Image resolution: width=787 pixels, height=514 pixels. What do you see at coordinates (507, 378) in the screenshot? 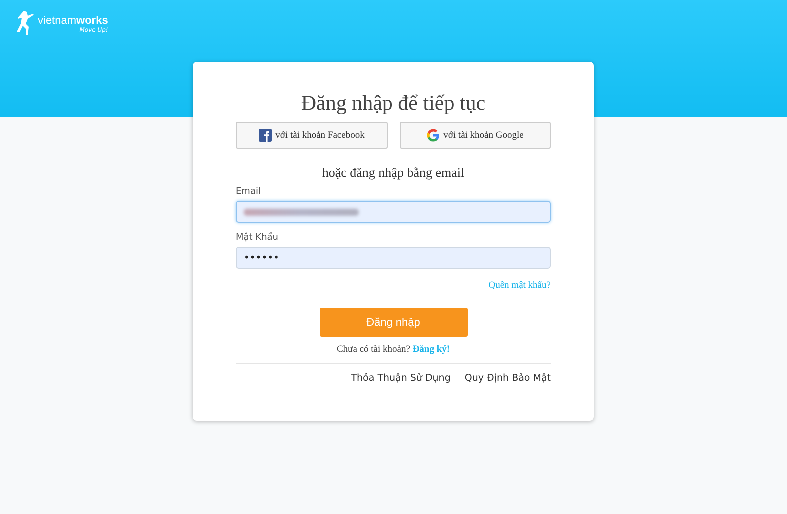
I see `footer-link: Quy Định Bảo Mật` at bounding box center [507, 378].